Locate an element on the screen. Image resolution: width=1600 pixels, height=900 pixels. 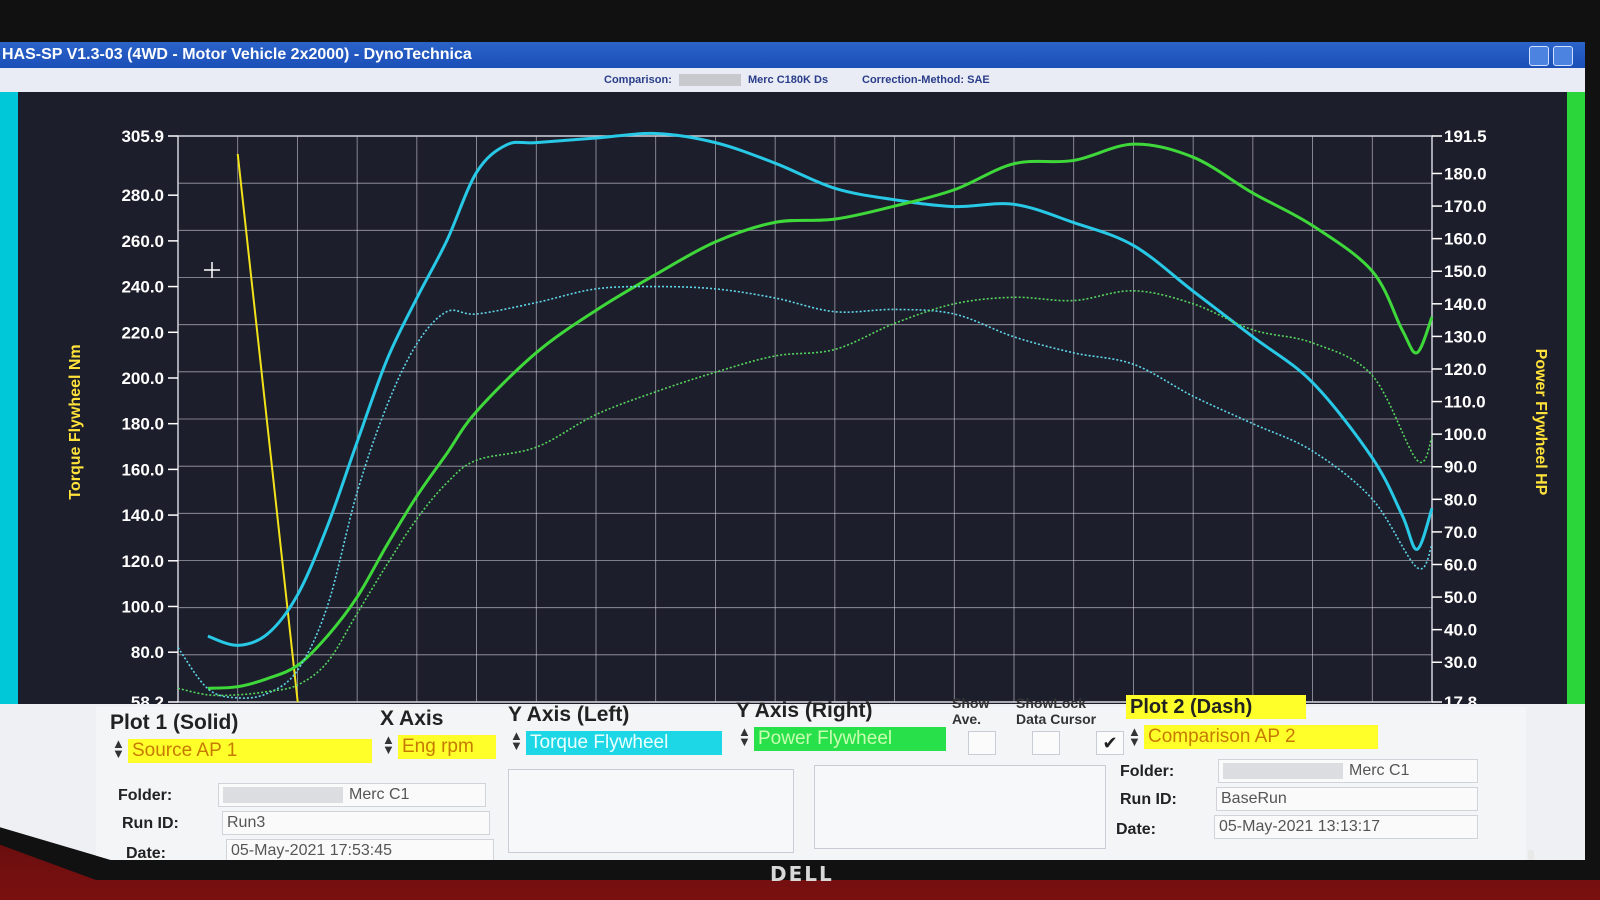
y-left-tick-label: 180.0 is located at coordinates (142, 424).